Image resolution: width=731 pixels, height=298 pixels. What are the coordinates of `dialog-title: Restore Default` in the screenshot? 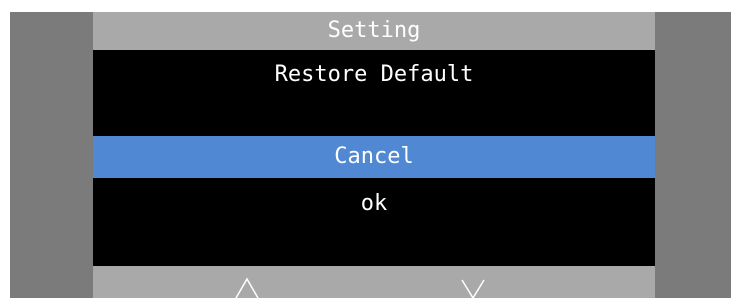 It's located at (374, 74).